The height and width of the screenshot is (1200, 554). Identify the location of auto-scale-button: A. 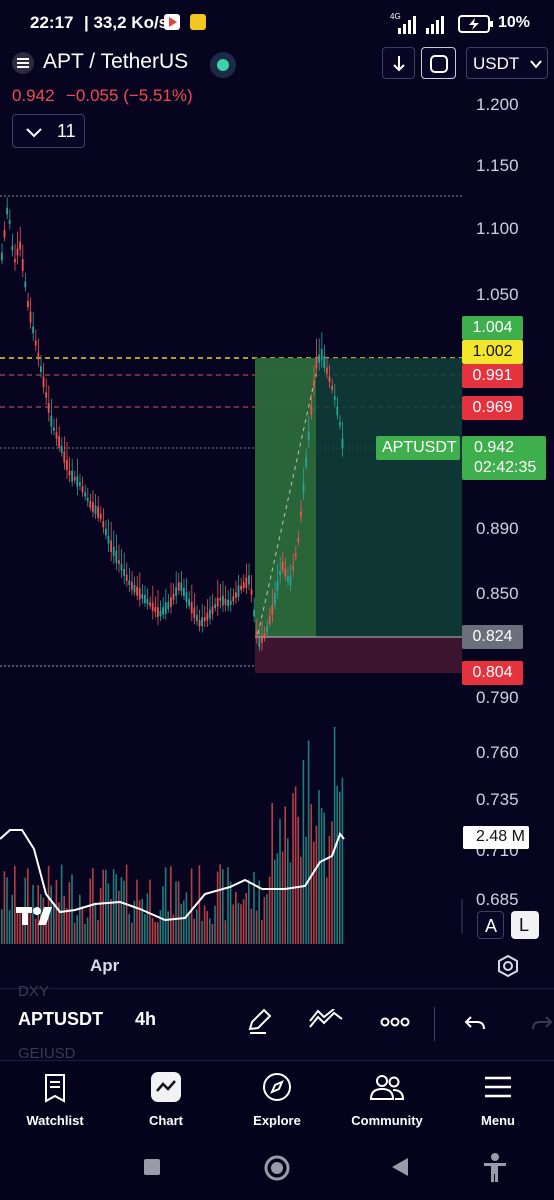
(490, 925).